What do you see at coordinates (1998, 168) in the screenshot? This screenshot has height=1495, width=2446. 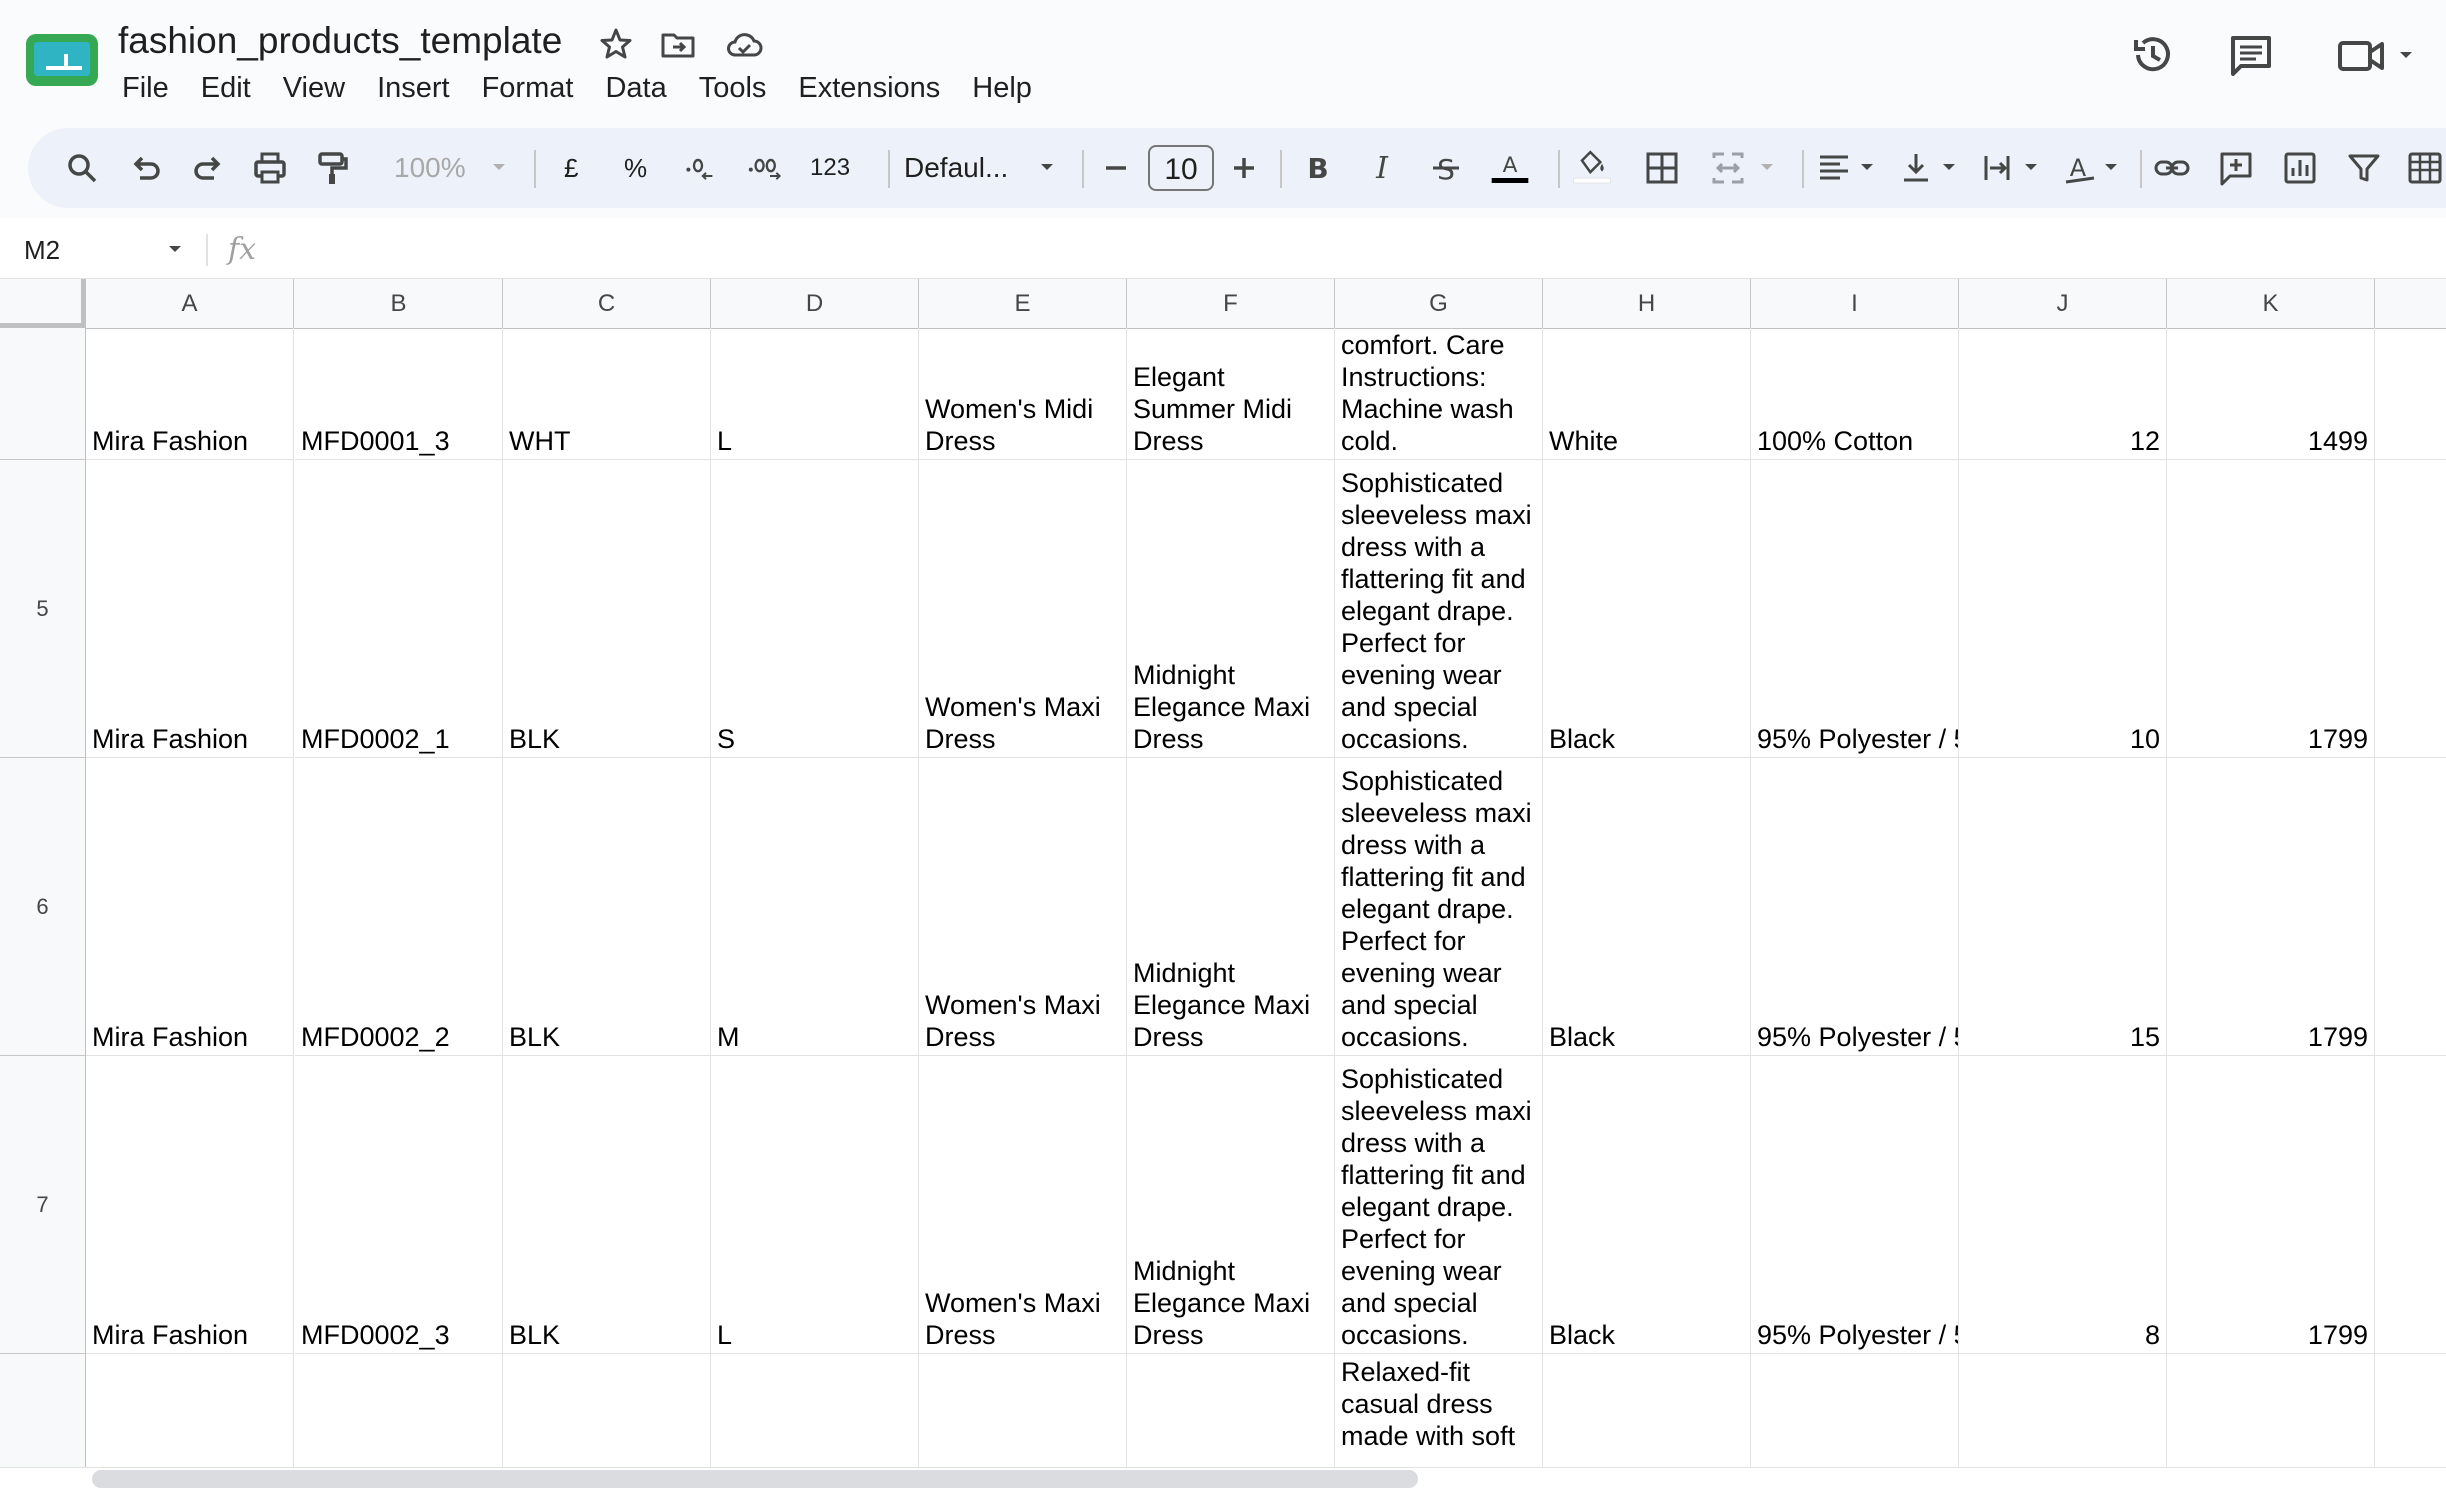 I see `text-wrapping-icon` at bounding box center [1998, 168].